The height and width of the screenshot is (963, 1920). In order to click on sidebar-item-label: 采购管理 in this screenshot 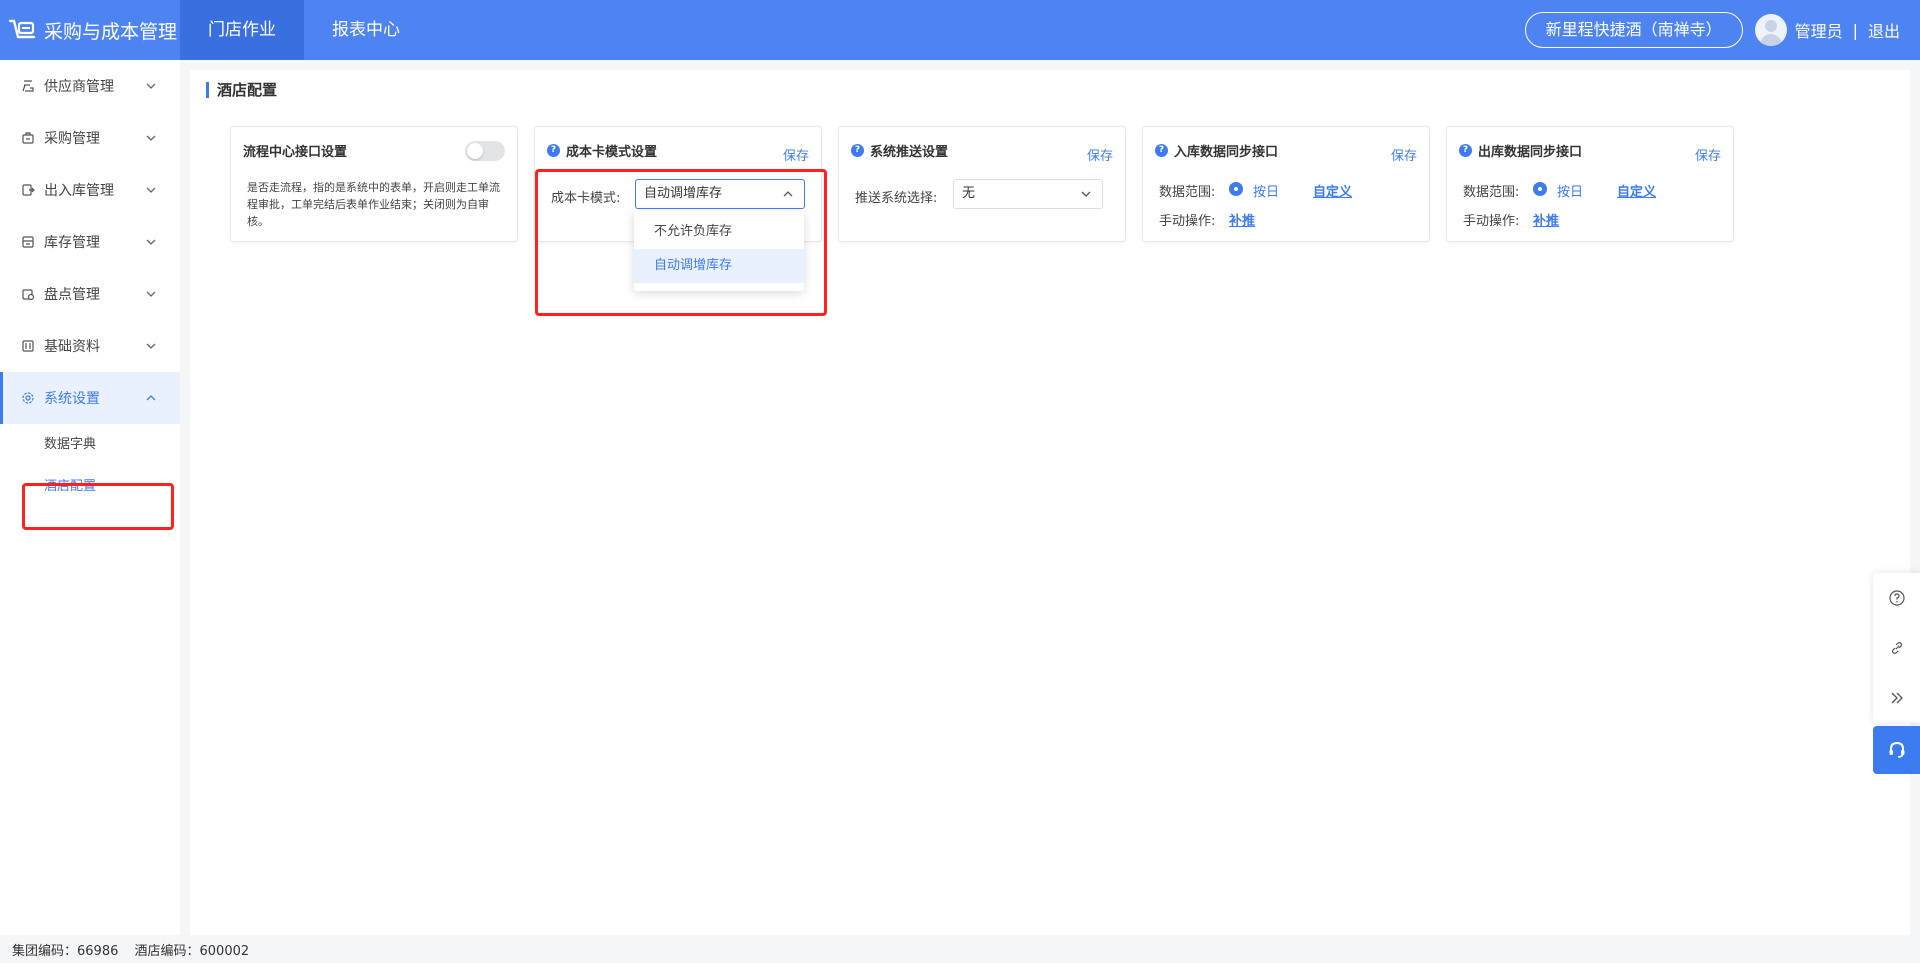, I will do `click(72, 139)`.